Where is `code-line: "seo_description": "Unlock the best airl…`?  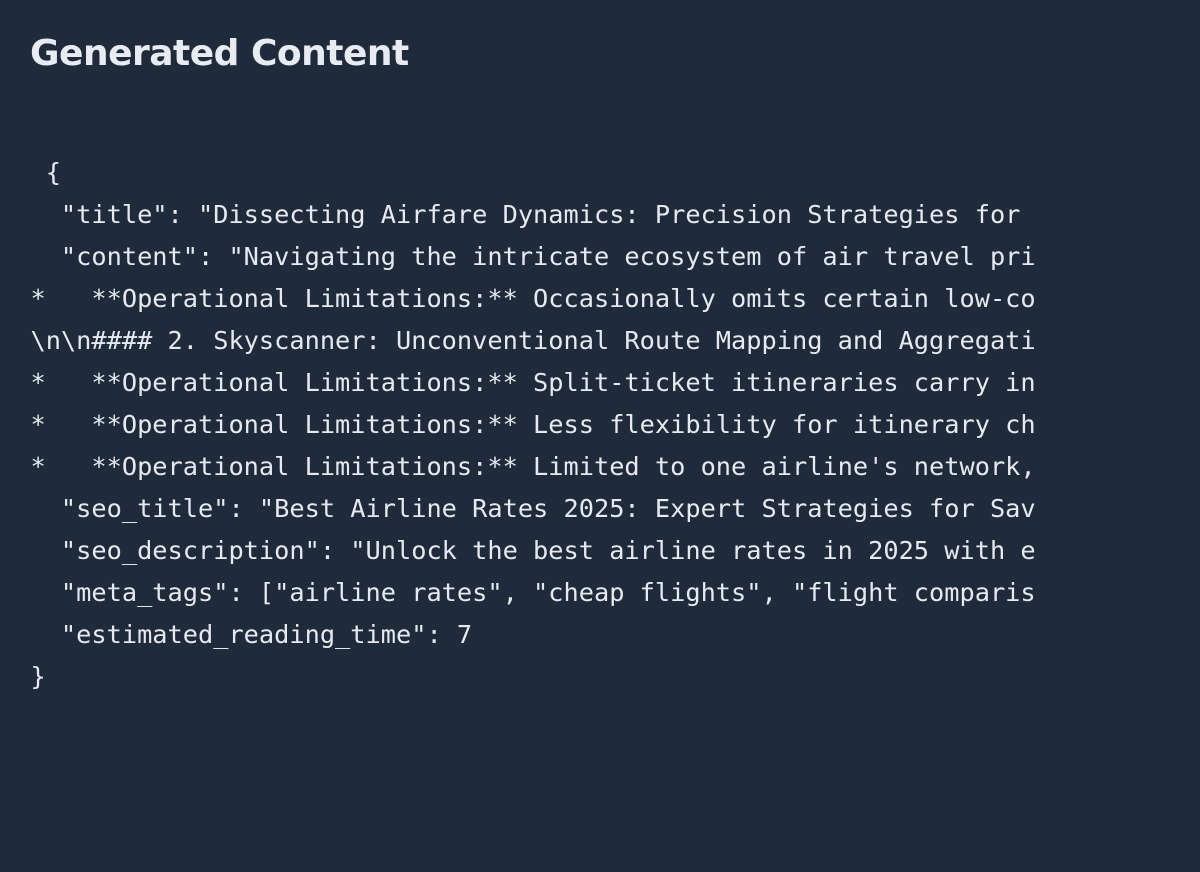
code-line: "seo_description": "Unlock the best airl… is located at coordinates (518, 550).